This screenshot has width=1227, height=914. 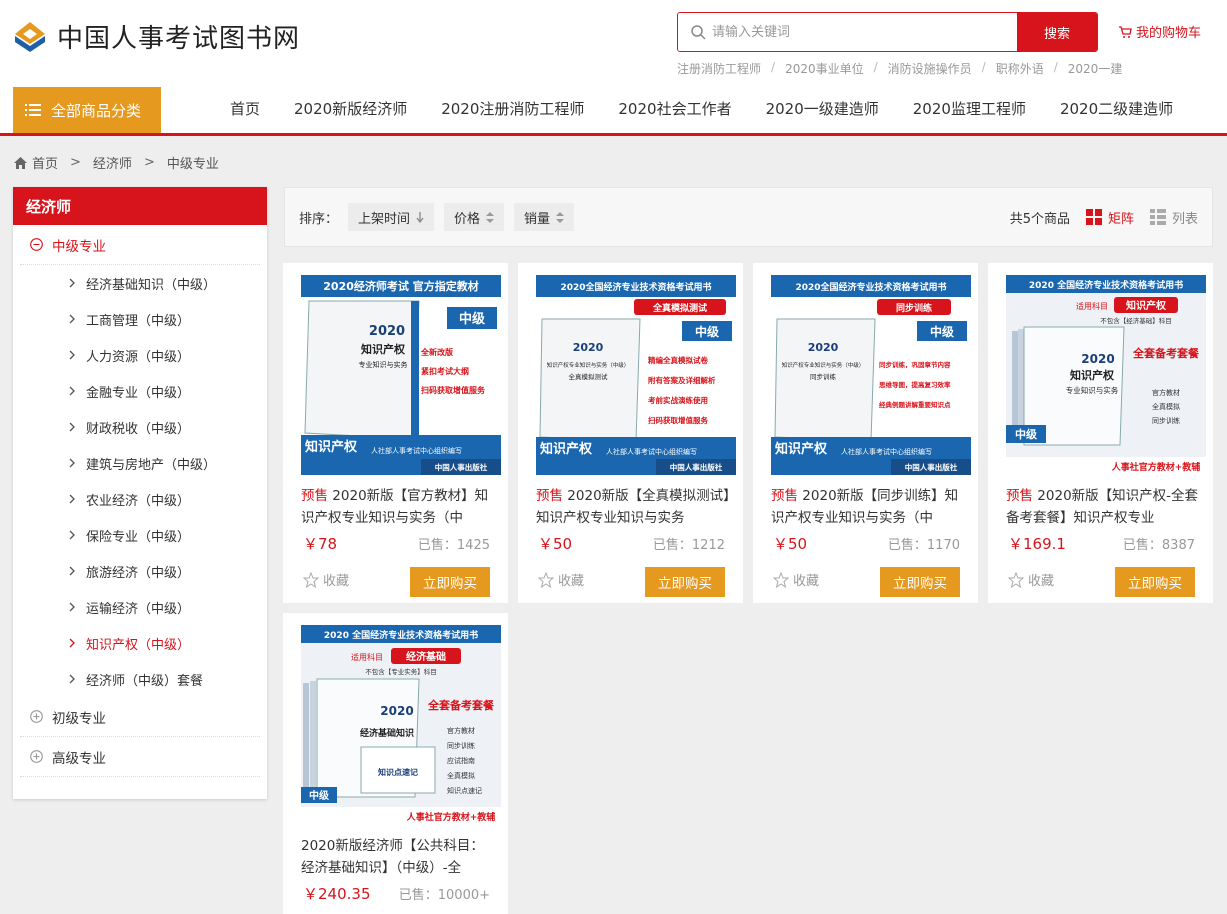 What do you see at coordinates (1173, 217) in the screenshot?
I see `view-list-button: 列表` at bounding box center [1173, 217].